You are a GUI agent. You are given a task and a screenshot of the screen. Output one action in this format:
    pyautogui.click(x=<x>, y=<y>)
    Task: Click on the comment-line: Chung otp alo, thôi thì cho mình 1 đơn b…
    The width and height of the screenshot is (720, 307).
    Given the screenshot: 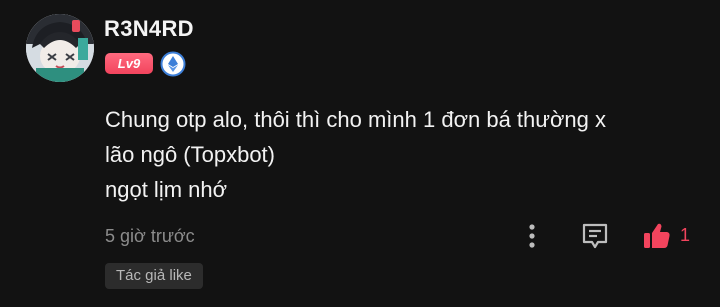 What is the action you would take?
    pyautogui.click(x=356, y=119)
    